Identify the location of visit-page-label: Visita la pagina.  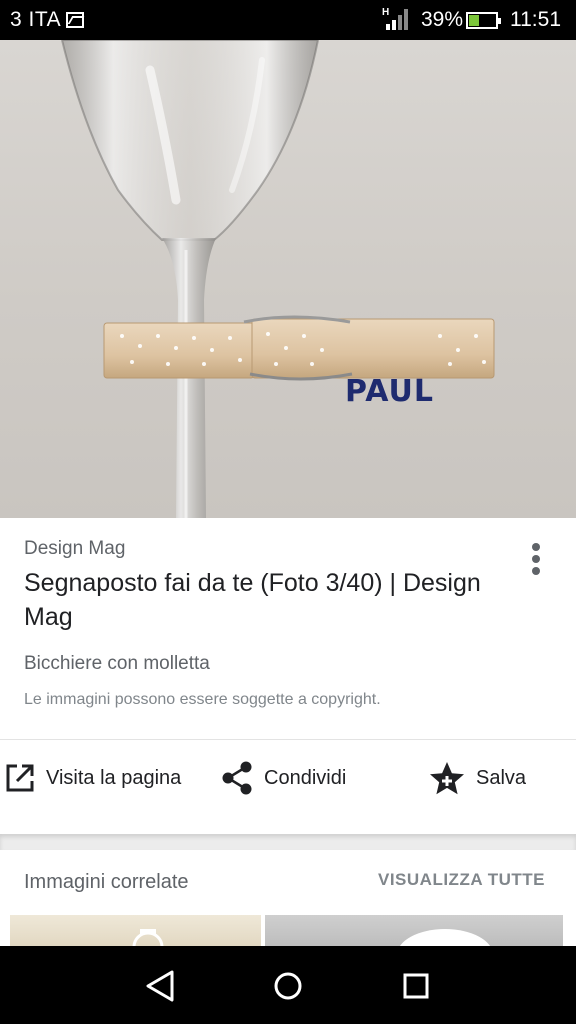
(114, 777).